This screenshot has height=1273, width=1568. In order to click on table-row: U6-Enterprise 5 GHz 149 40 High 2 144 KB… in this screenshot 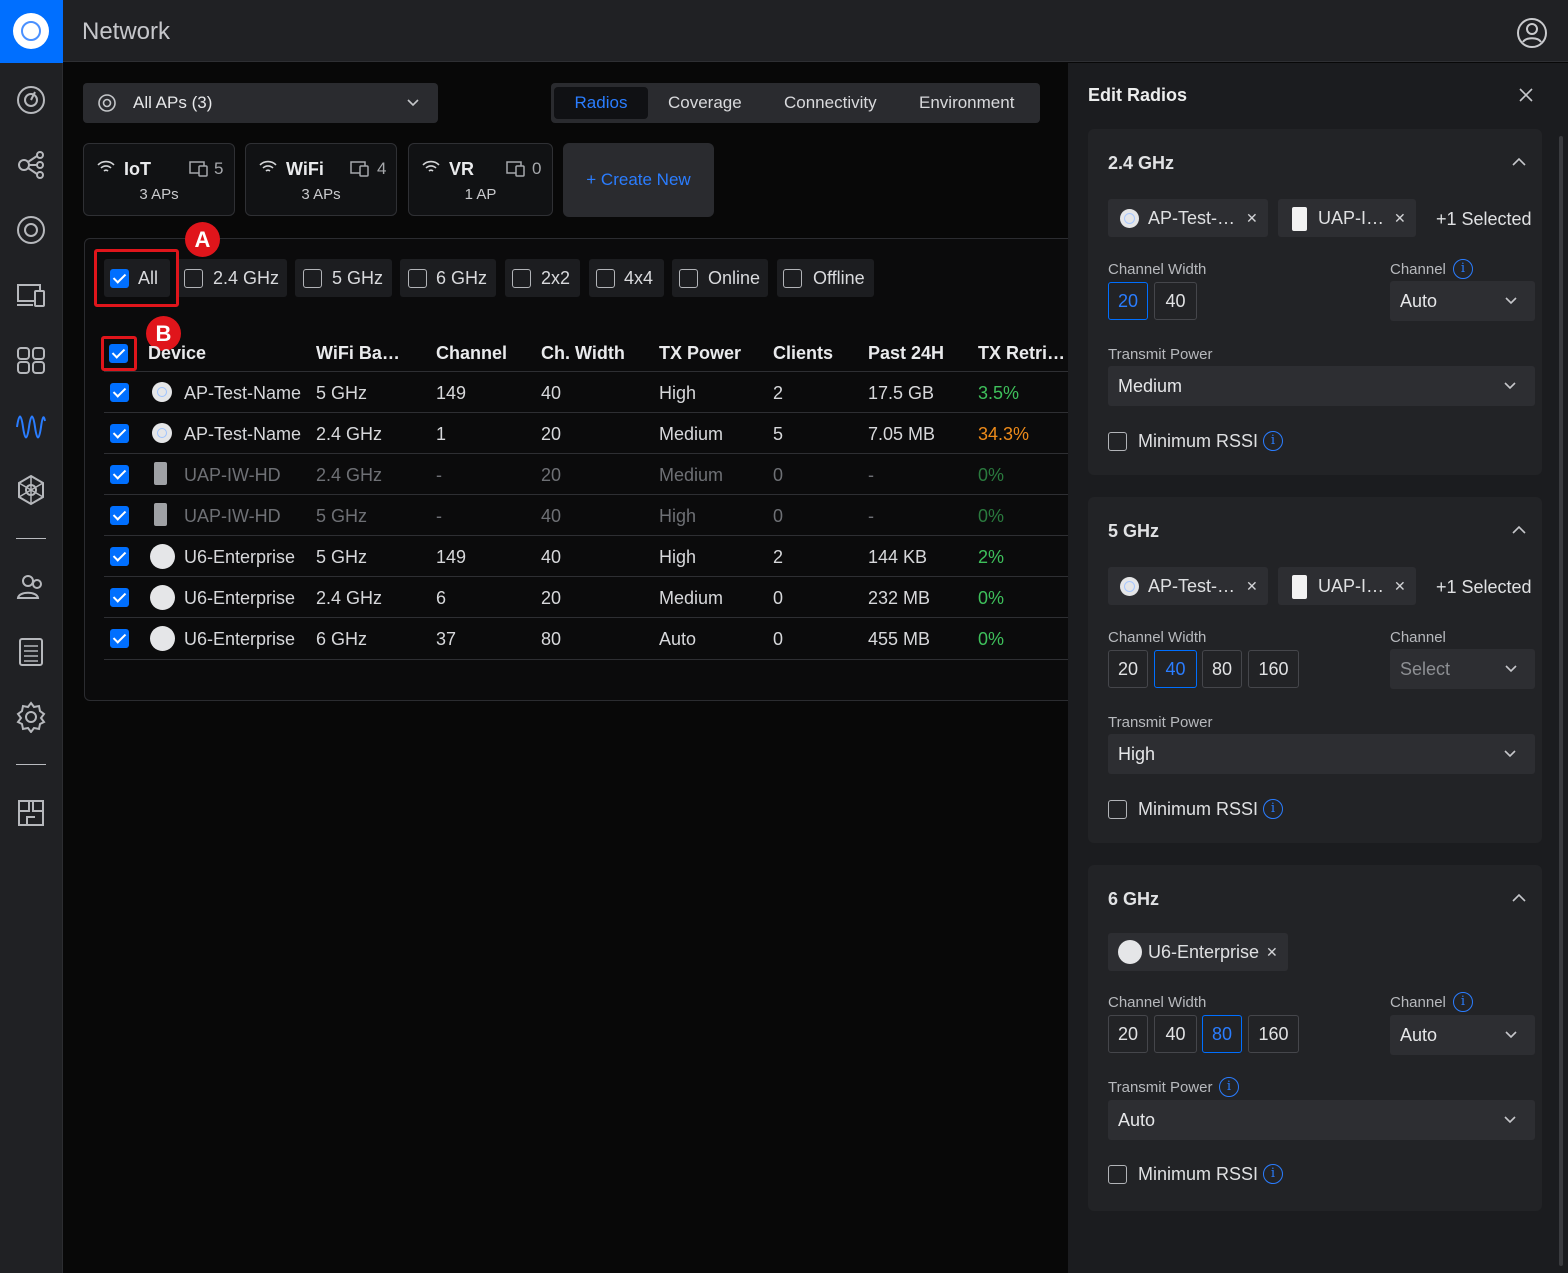, I will do `click(586, 555)`.